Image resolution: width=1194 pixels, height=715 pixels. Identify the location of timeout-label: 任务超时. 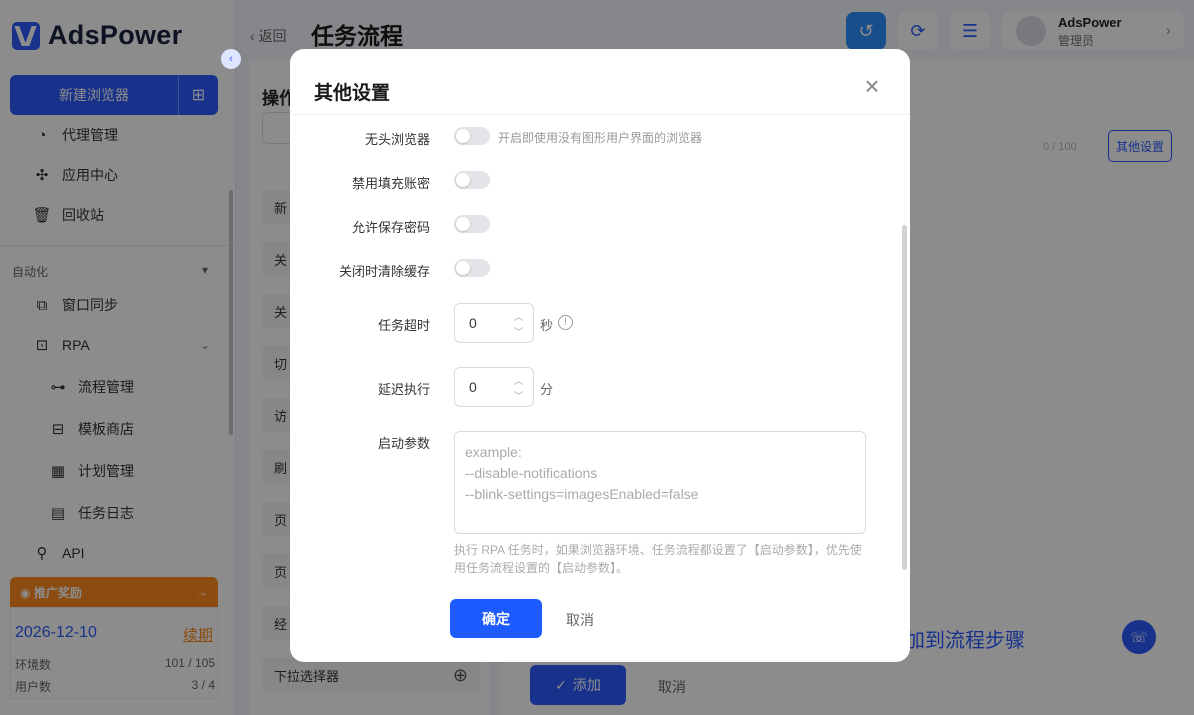
(403, 325).